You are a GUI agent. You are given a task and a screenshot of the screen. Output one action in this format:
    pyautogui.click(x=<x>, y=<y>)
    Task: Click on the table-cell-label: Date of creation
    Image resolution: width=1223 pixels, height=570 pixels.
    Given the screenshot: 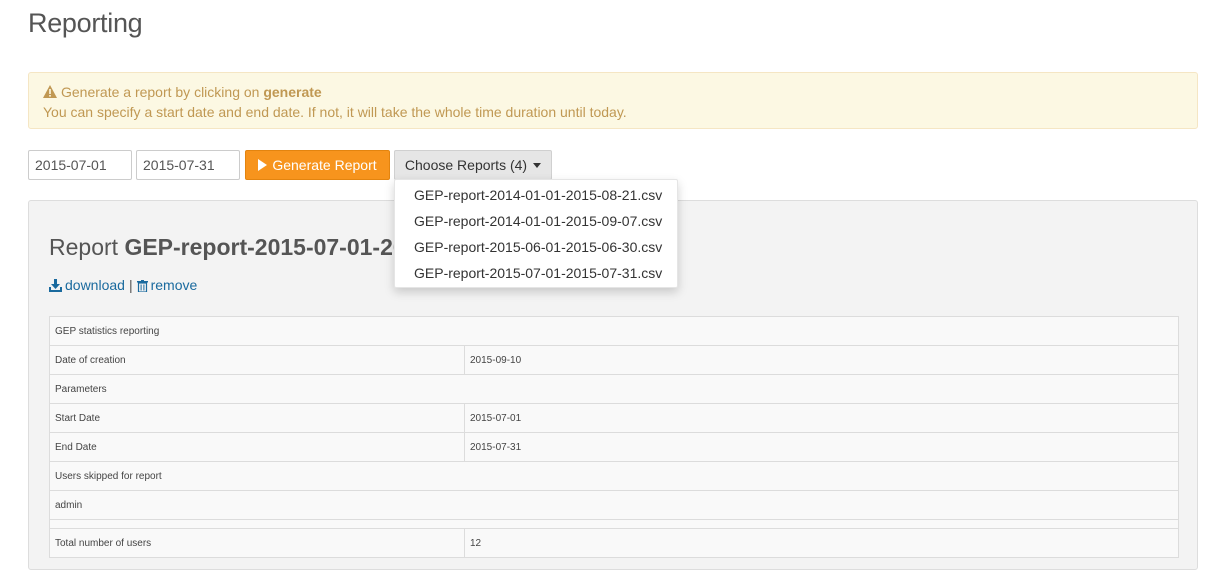 What is the action you would take?
    pyautogui.click(x=257, y=360)
    